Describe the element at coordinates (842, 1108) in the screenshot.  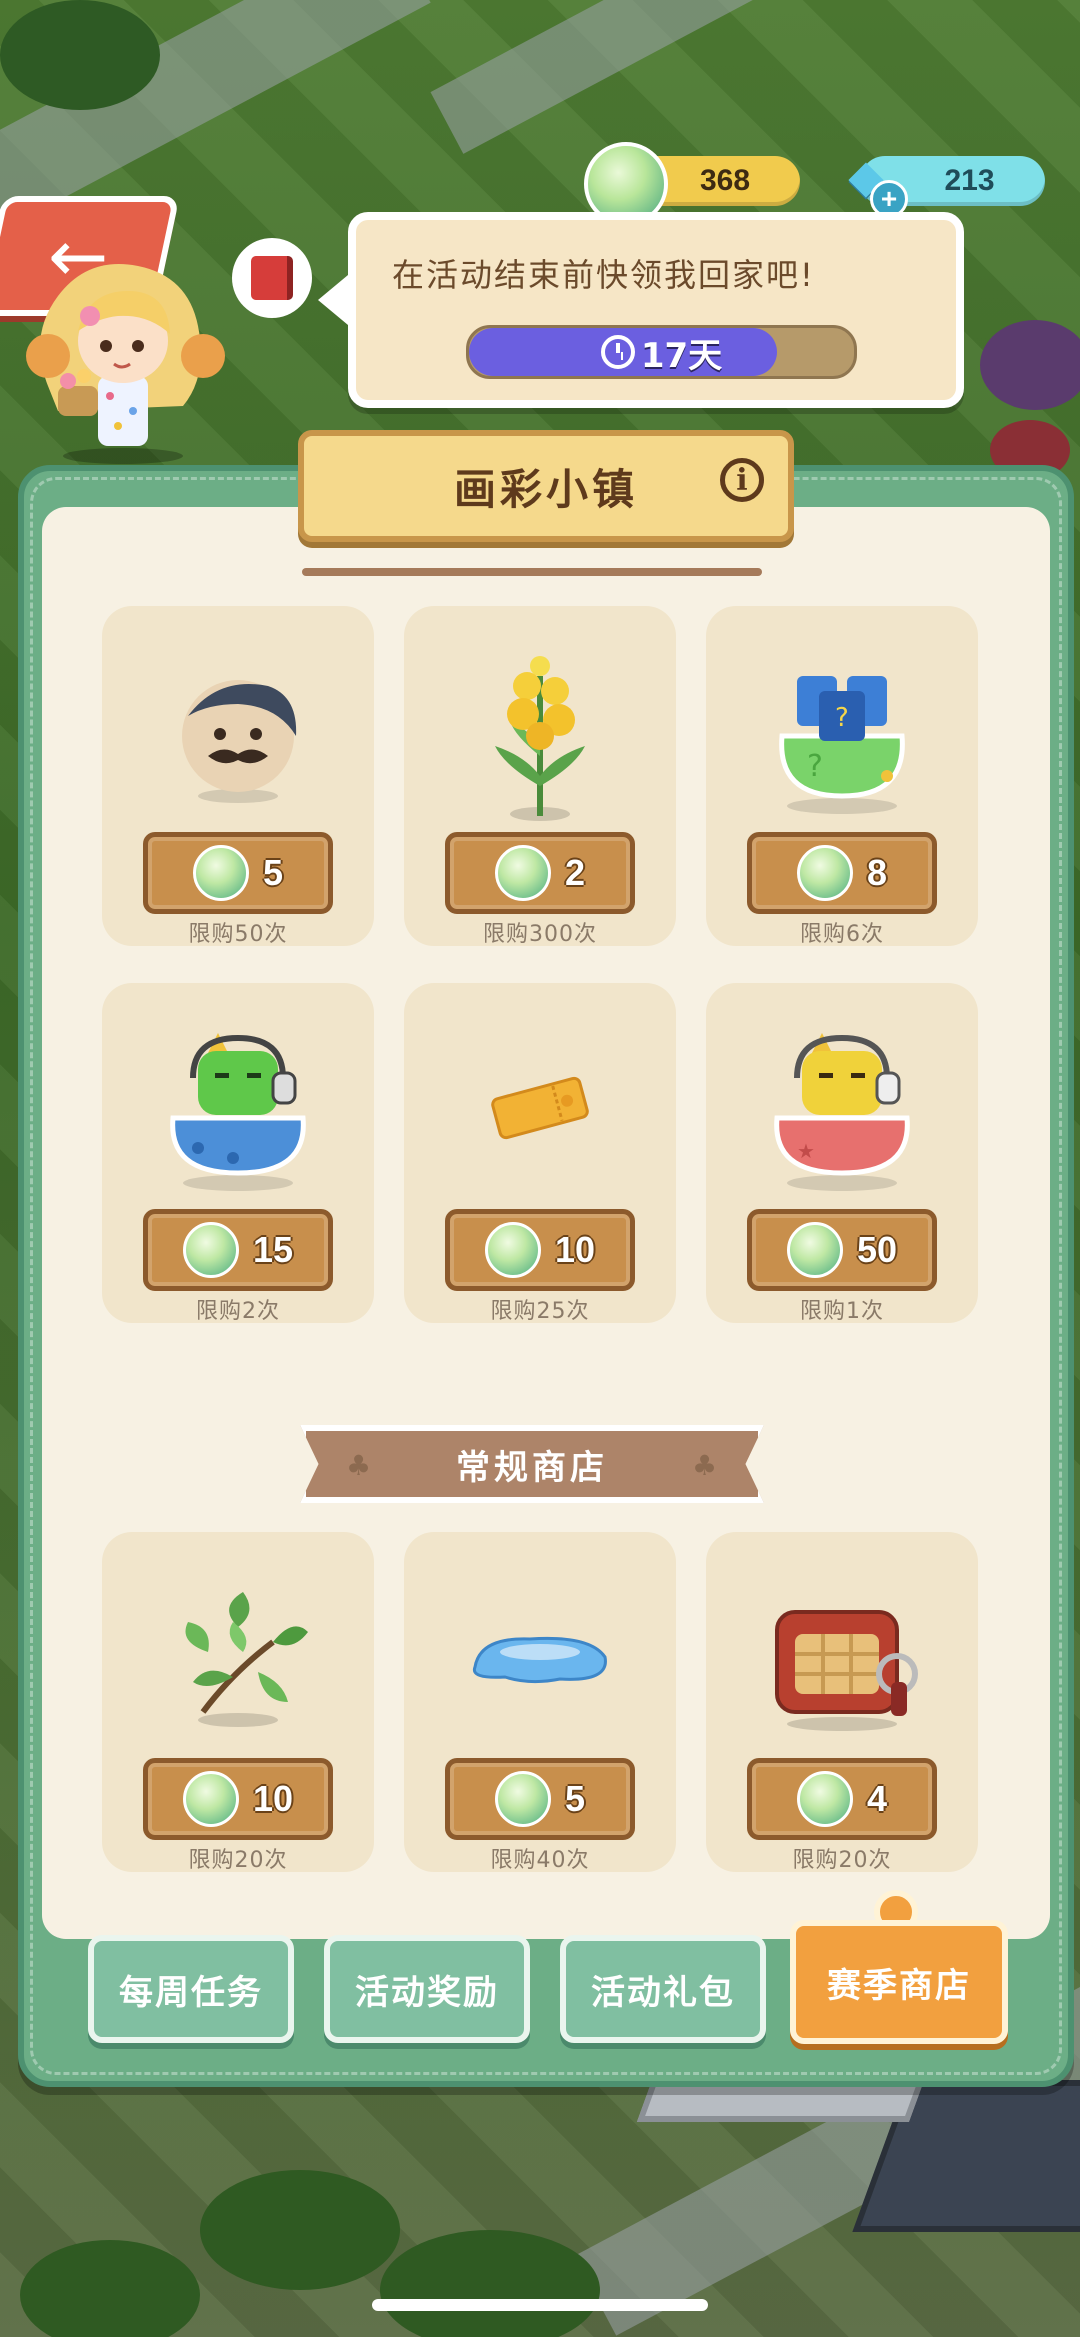
I see `red-robot-cat-bag-icon: ★` at that location.